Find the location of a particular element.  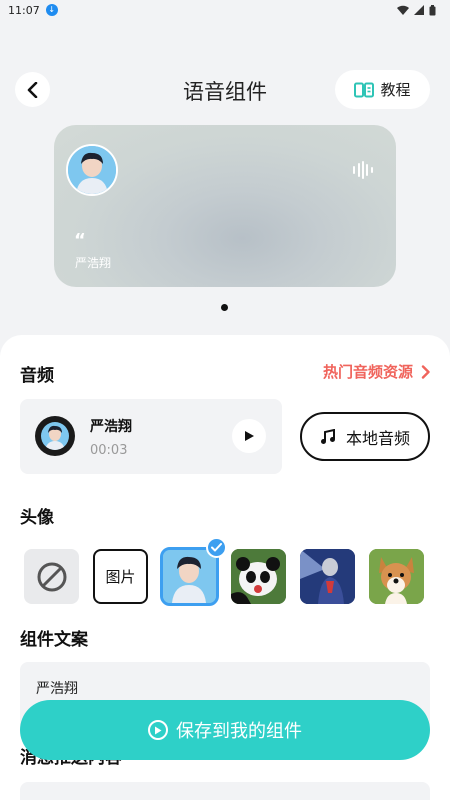

save-button-label: 保存到我的组件 is located at coordinates (239, 731).